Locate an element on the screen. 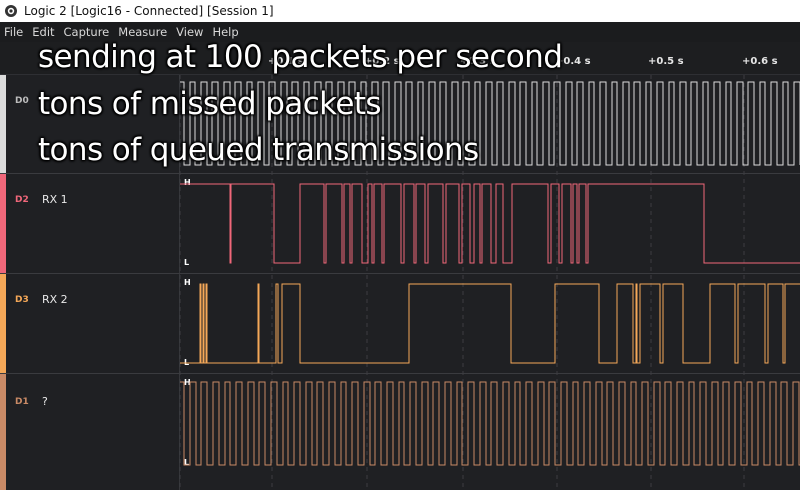  channel-id: D2 is located at coordinates (22, 200).